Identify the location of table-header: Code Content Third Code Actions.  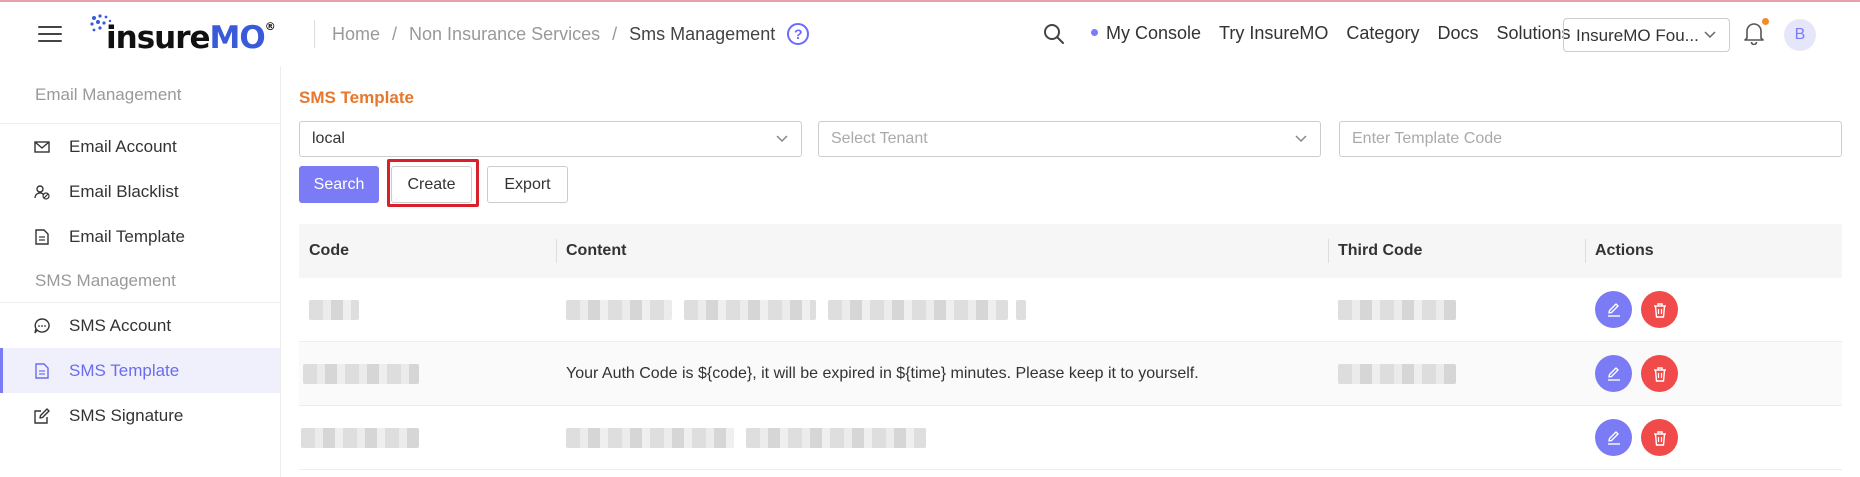
(1070, 251).